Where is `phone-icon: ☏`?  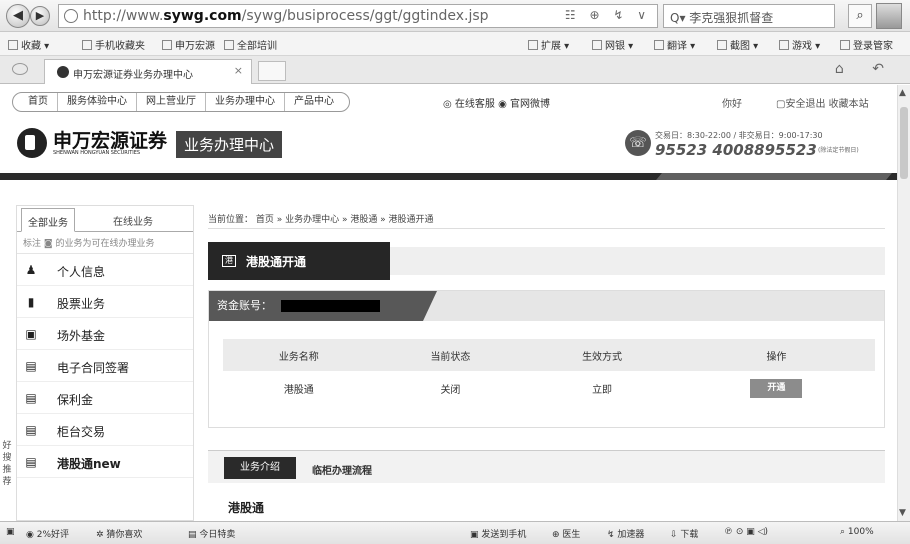 phone-icon: ☏ is located at coordinates (638, 143).